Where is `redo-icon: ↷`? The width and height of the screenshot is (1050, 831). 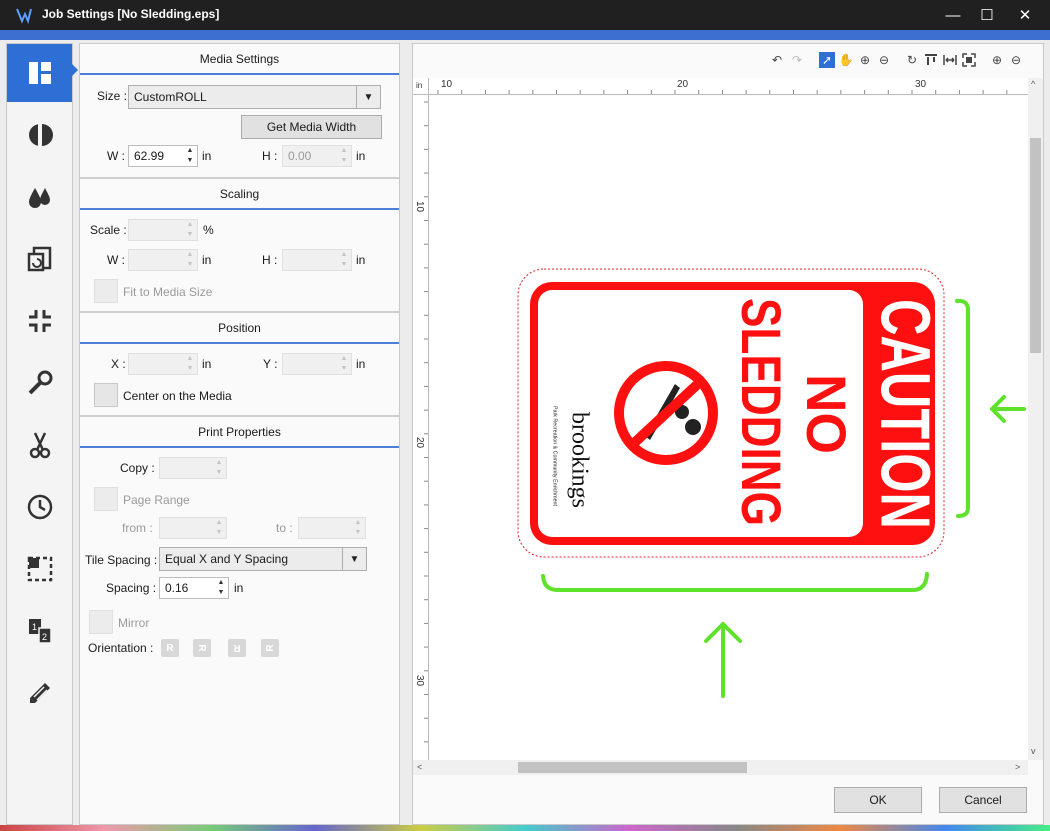 redo-icon: ↷ is located at coordinates (797, 60).